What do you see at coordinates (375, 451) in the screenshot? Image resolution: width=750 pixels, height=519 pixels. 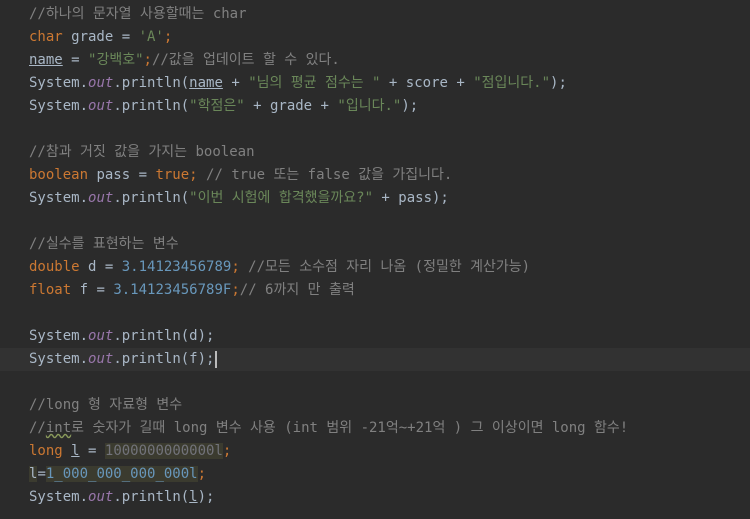 I see `code-line: long l = 1000000000000l;` at bounding box center [375, 451].